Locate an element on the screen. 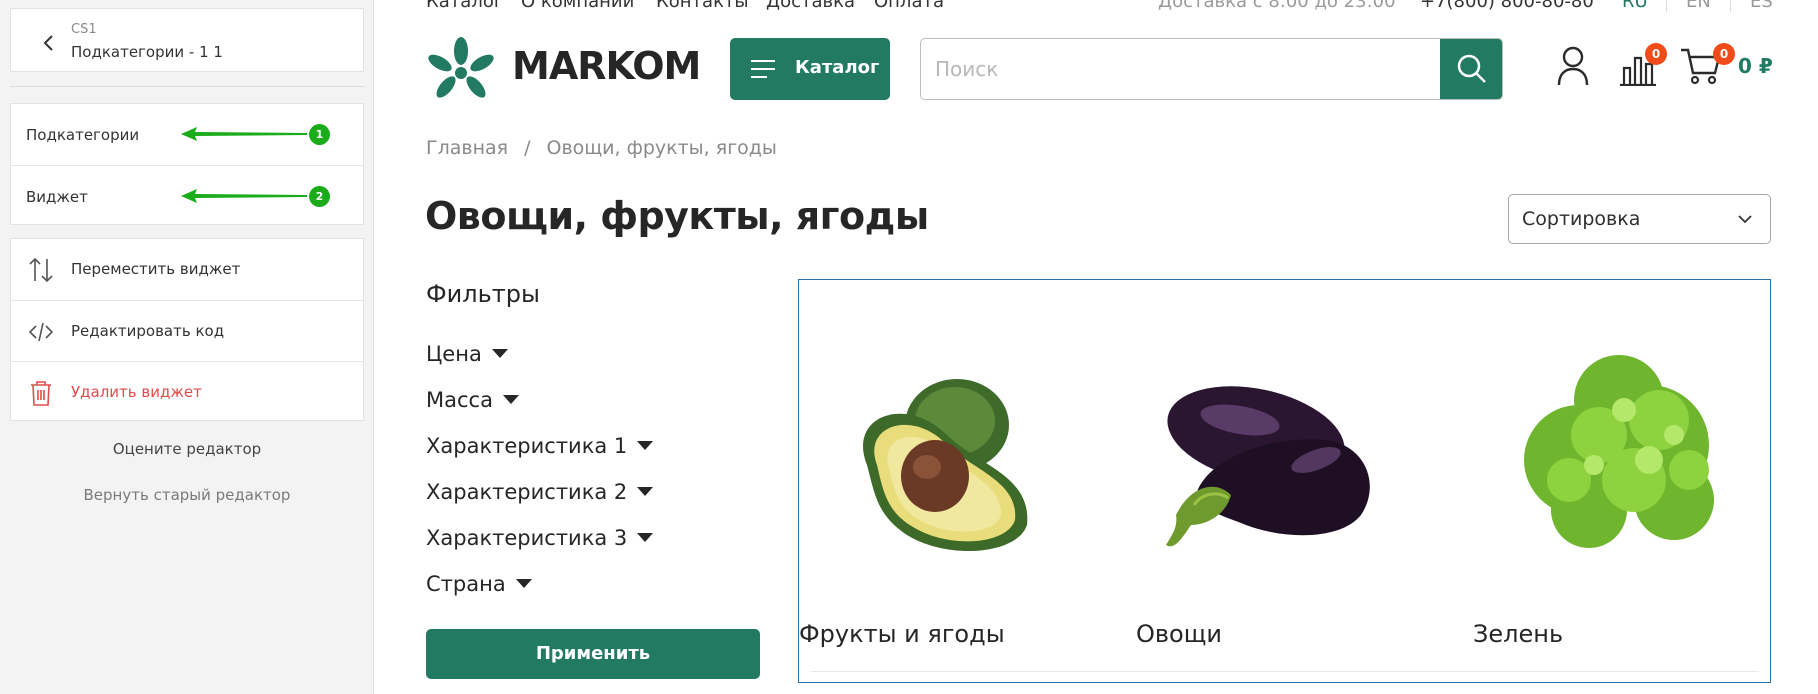 This screenshot has height=694, width=1818. code-icon is located at coordinates (41, 332).